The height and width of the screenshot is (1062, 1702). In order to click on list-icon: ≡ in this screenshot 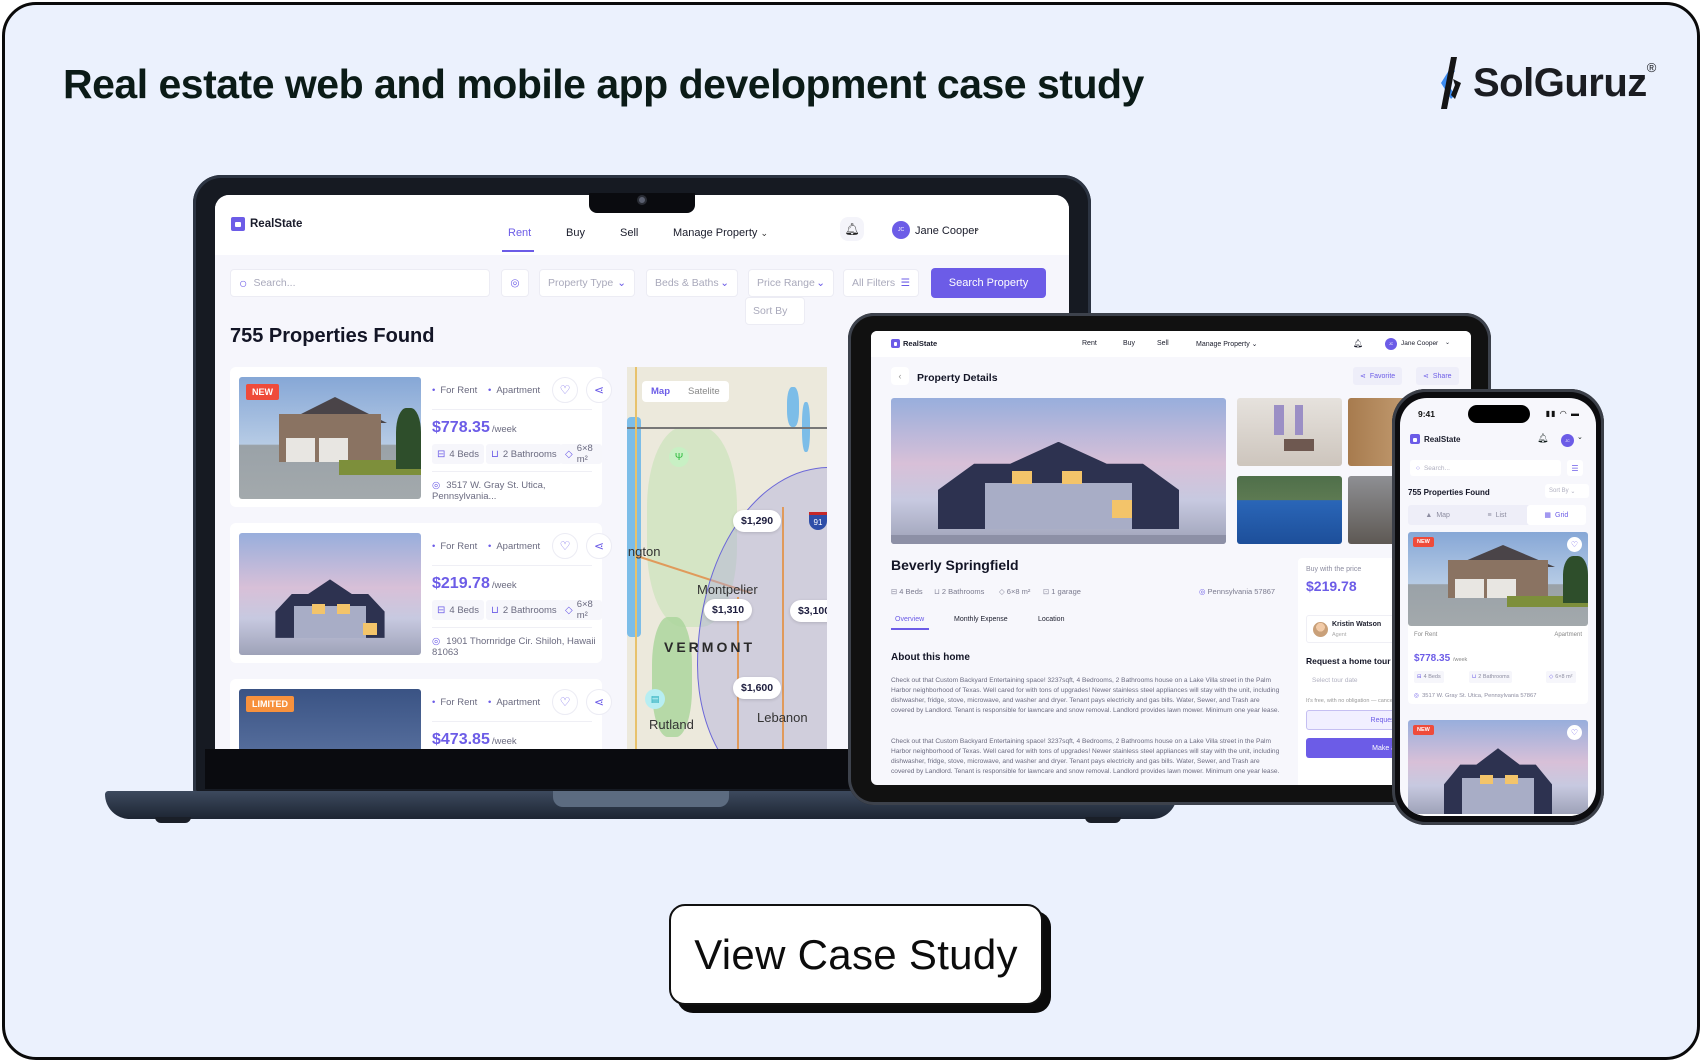, I will do `click(1489, 515)`.